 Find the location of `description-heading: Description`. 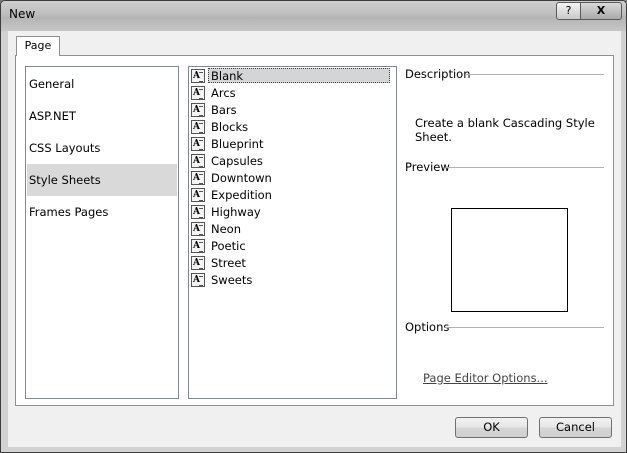

description-heading: Description is located at coordinates (438, 74).